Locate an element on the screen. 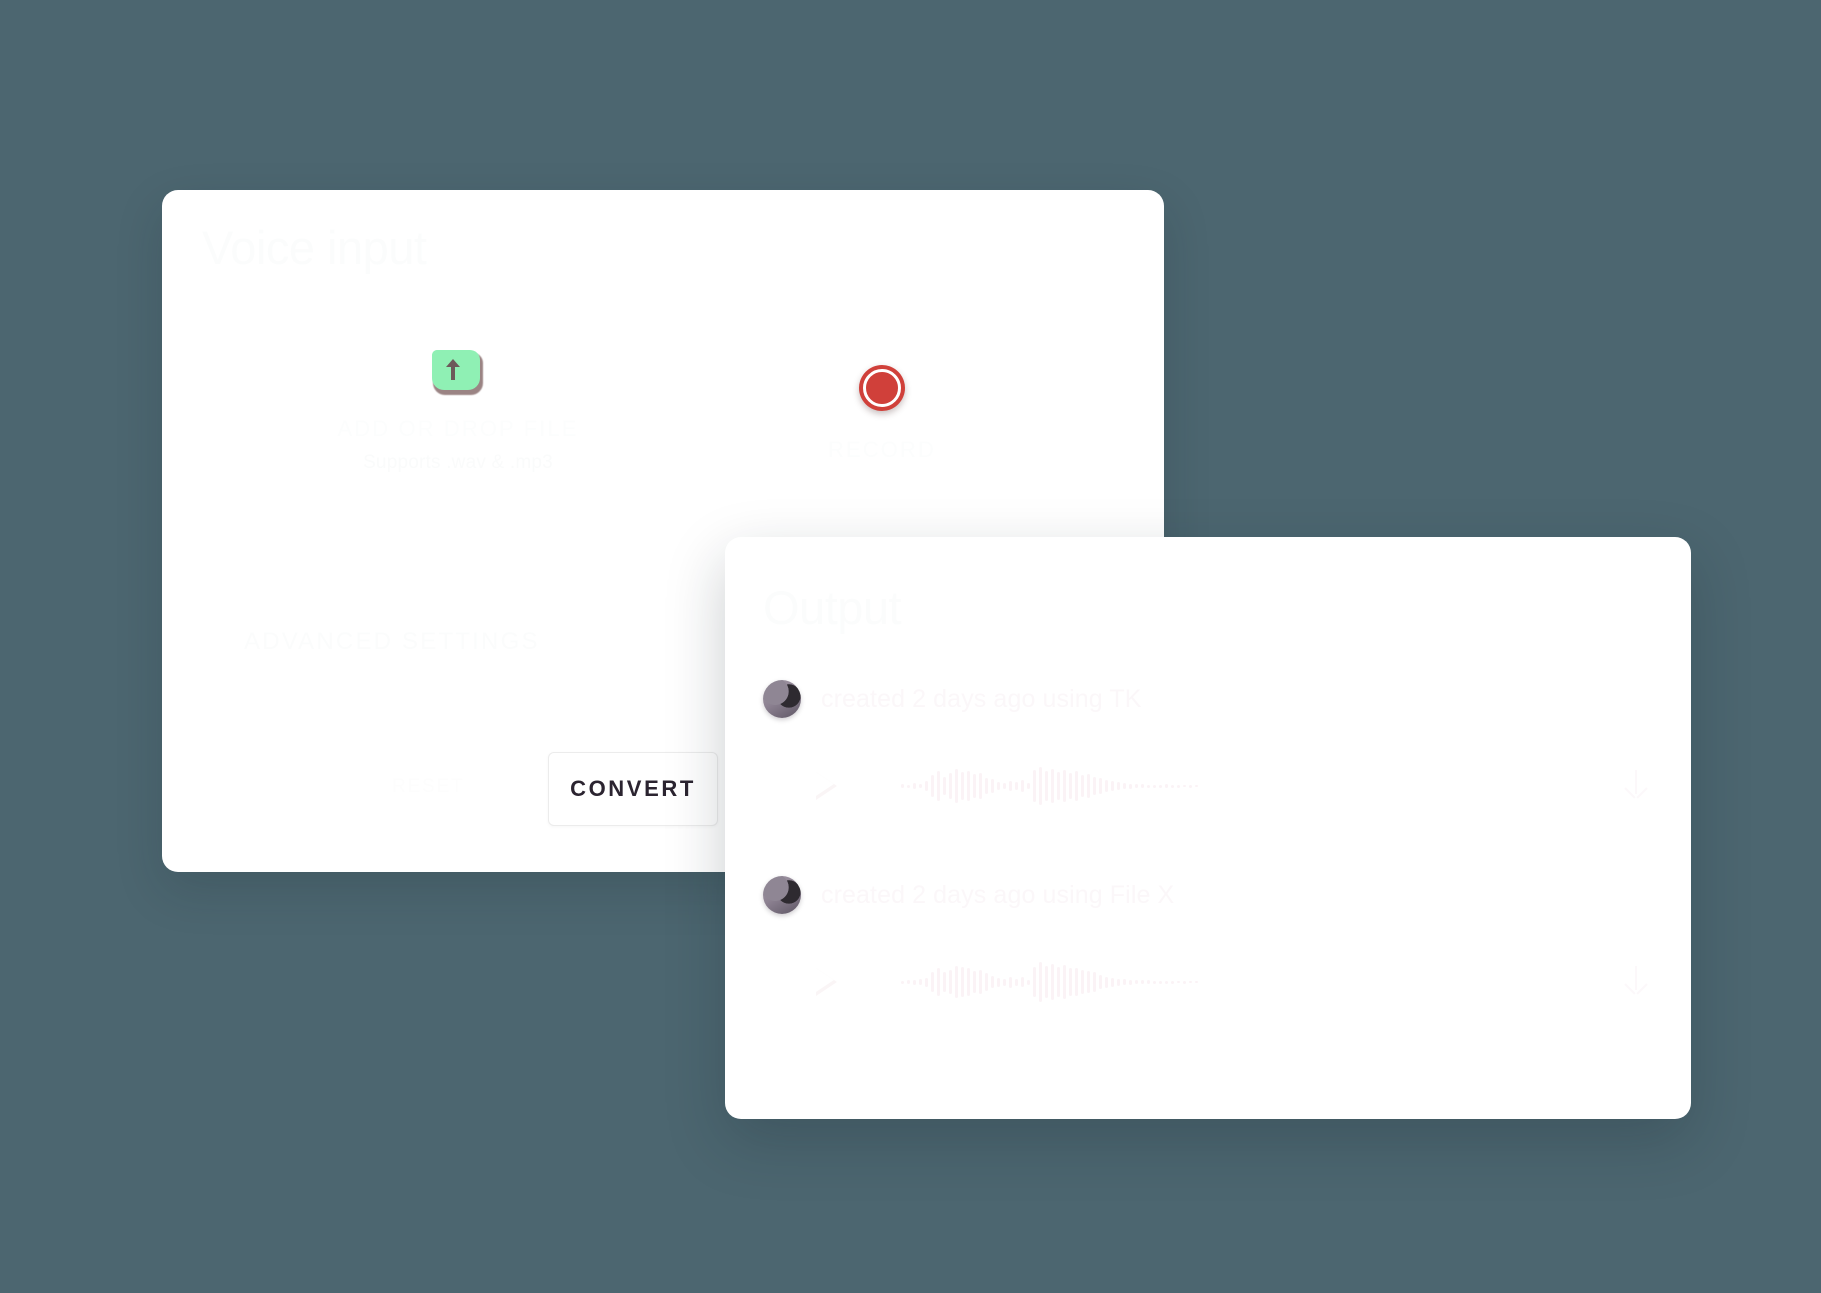 This screenshot has height=1293, width=1821. drop-zone-supported-formats: Supports .wav & .mp3 is located at coordinates (458, 462).